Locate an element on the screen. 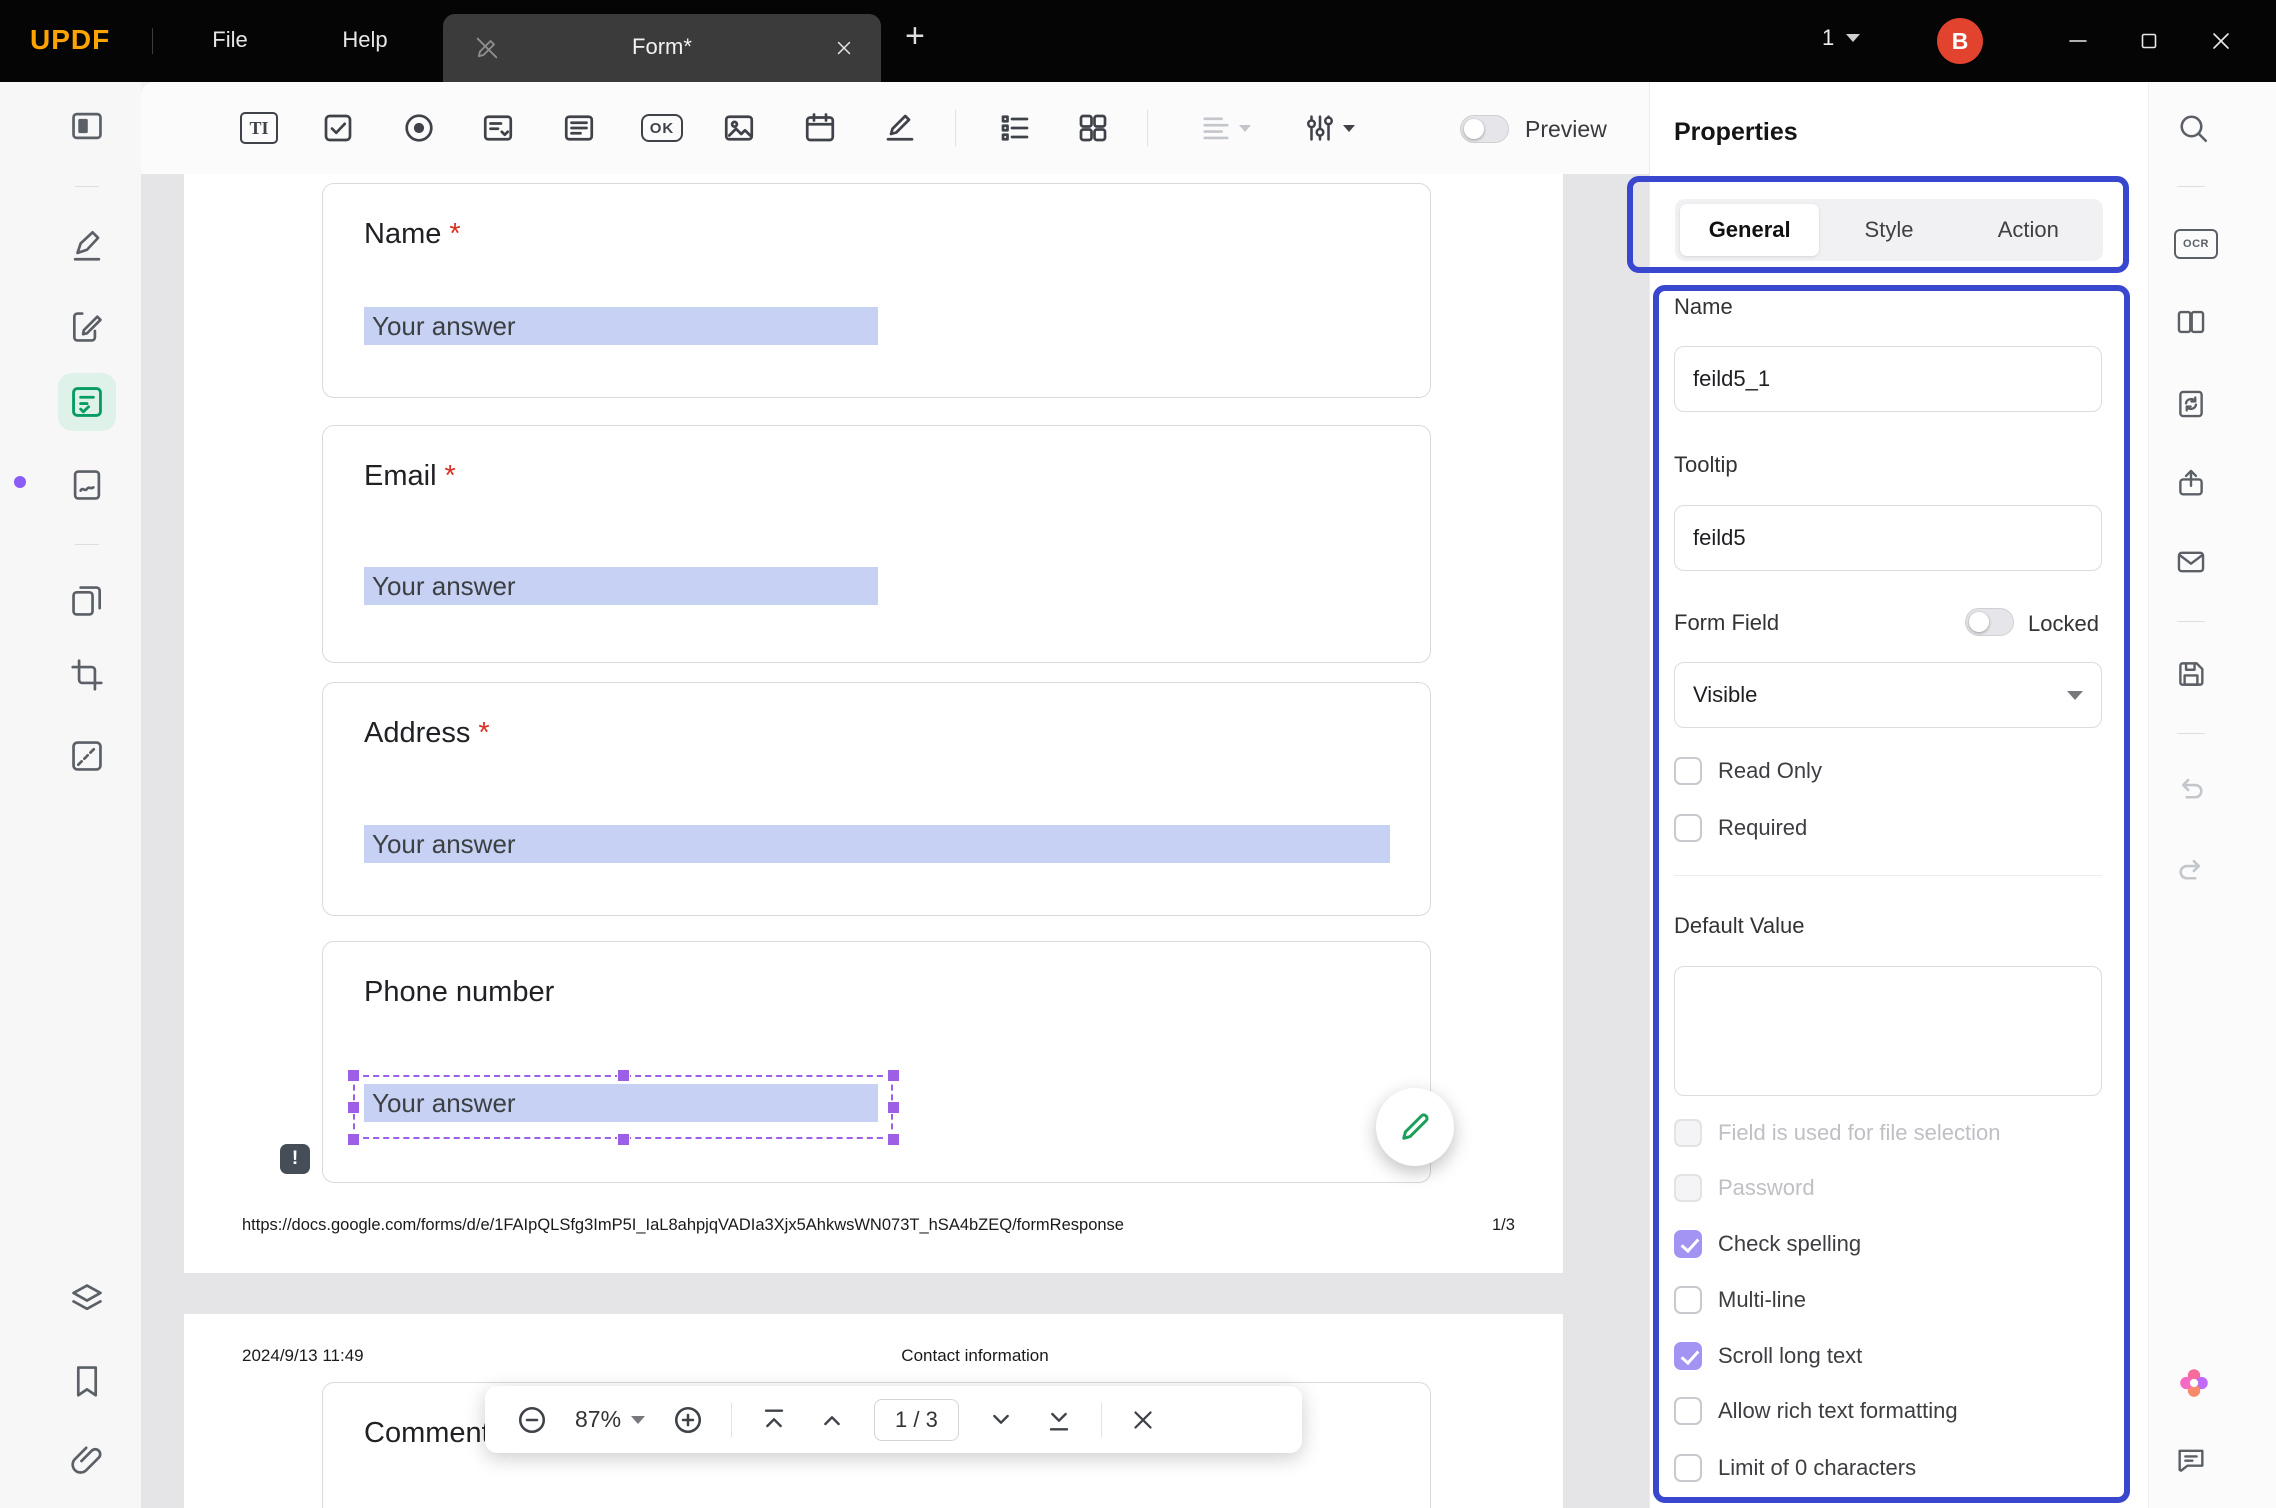  comments-button is located at coordinates (2191, 1460).